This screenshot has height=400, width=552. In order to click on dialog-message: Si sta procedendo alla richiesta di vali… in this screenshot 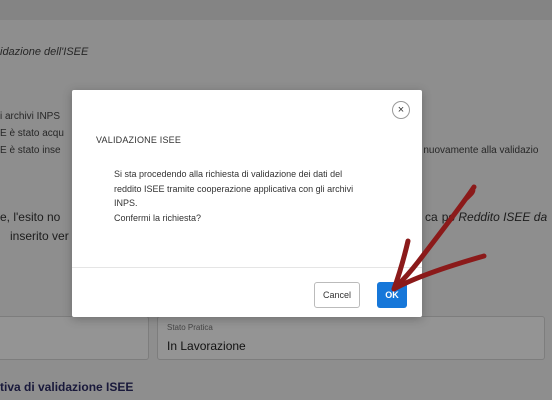, I will do `click(244, 196)`.